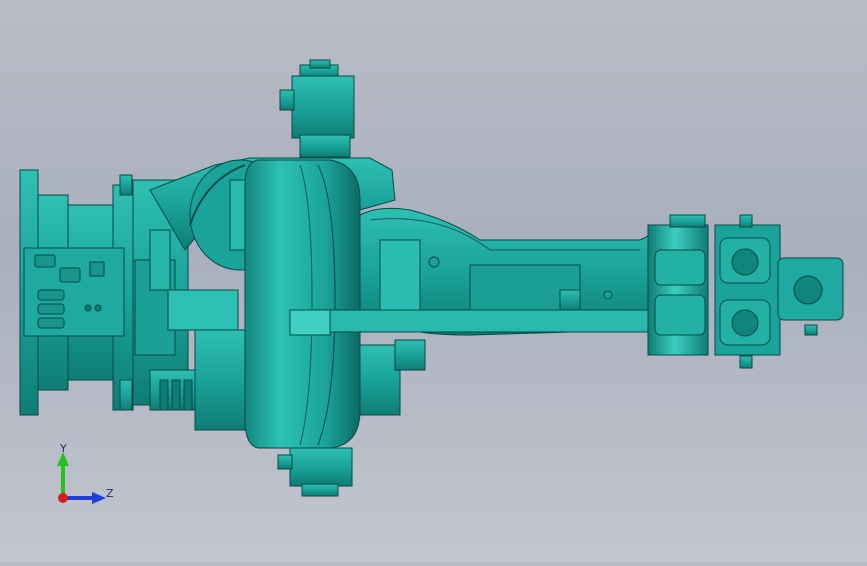  Describe the element at coordinates (779, 291) in the screenshot. I see `wrist-assembly` at that location.